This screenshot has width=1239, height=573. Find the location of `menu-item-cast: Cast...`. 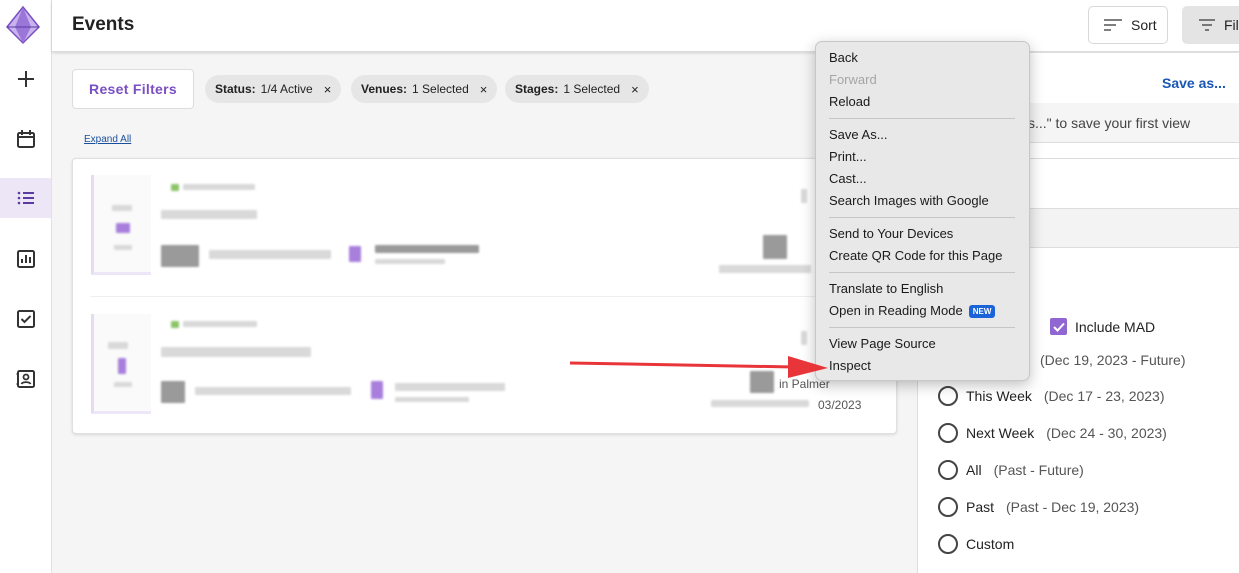

menu-item-cast: Cast... is located at coordinates (922, 179).